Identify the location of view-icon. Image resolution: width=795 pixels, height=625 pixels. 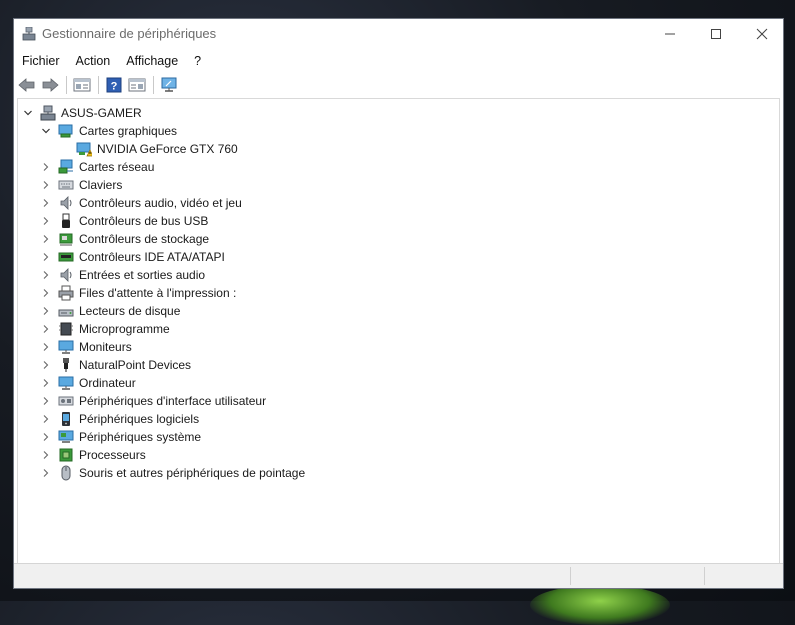
(137, 85).